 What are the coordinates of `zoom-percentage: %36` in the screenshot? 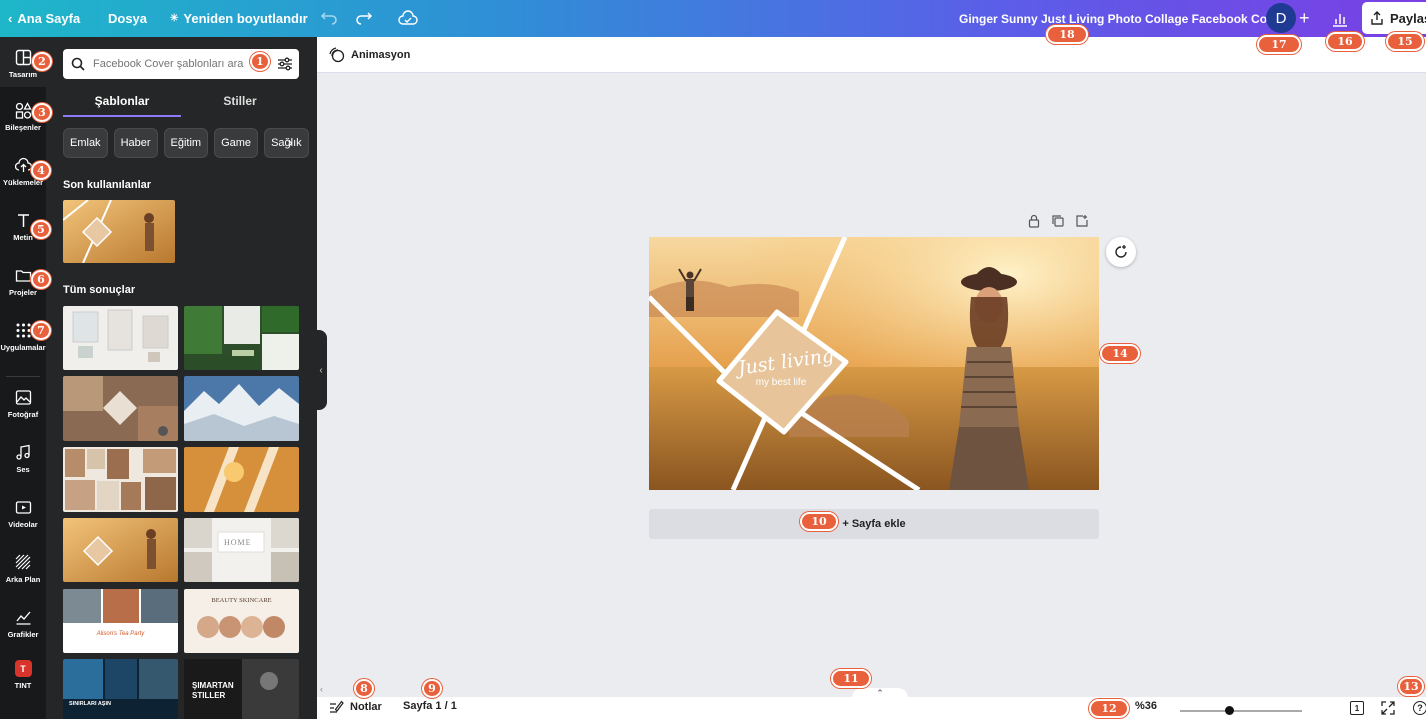 It's located at (1146, 706).